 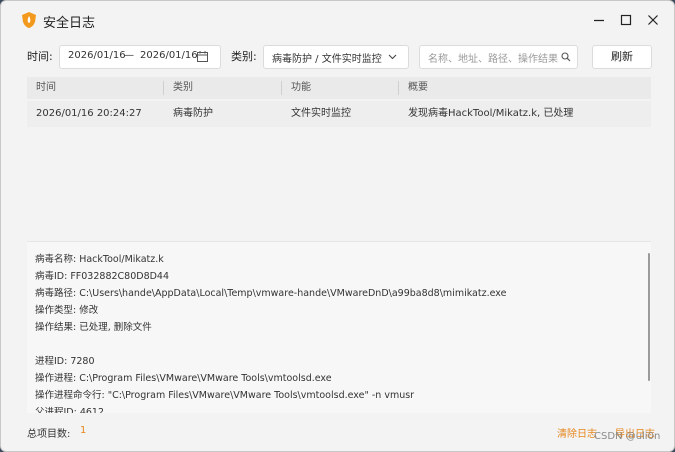 What do you see at coordinates (49, 434) in the screenshot?
I see `total-items-label: 总项目数:` at bounding box center [49, 434].